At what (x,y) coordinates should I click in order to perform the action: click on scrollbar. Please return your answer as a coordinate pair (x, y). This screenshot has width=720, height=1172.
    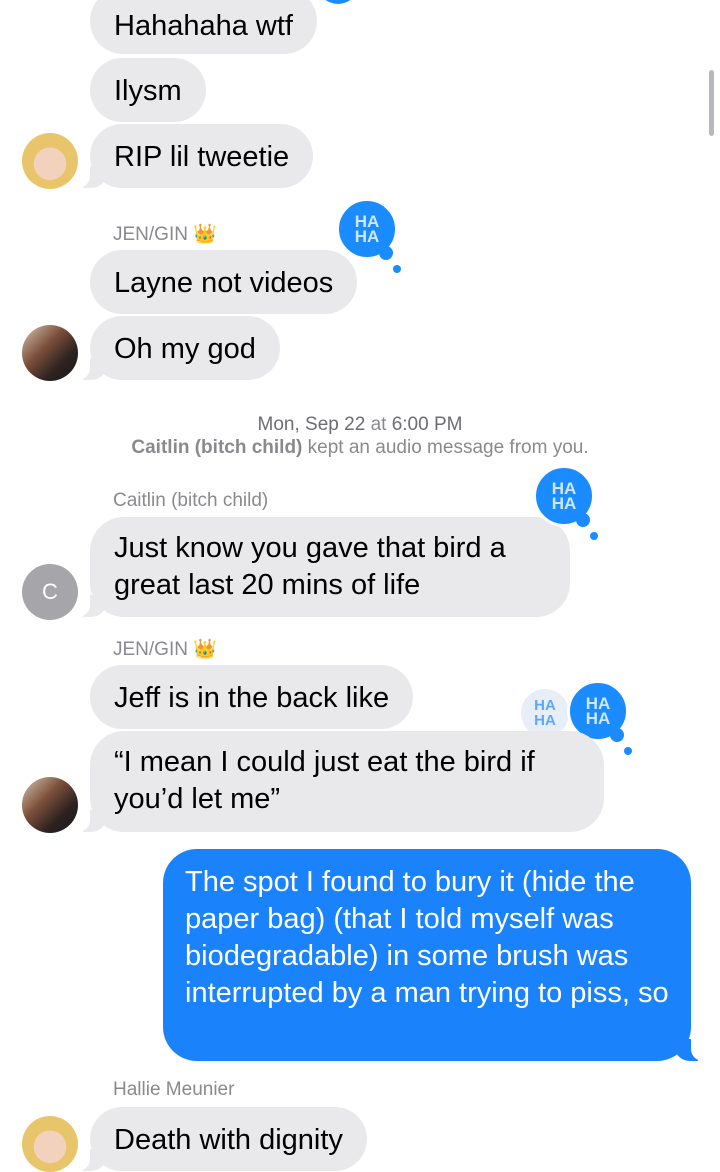
    Looking at the image, I should click on (711, 103).